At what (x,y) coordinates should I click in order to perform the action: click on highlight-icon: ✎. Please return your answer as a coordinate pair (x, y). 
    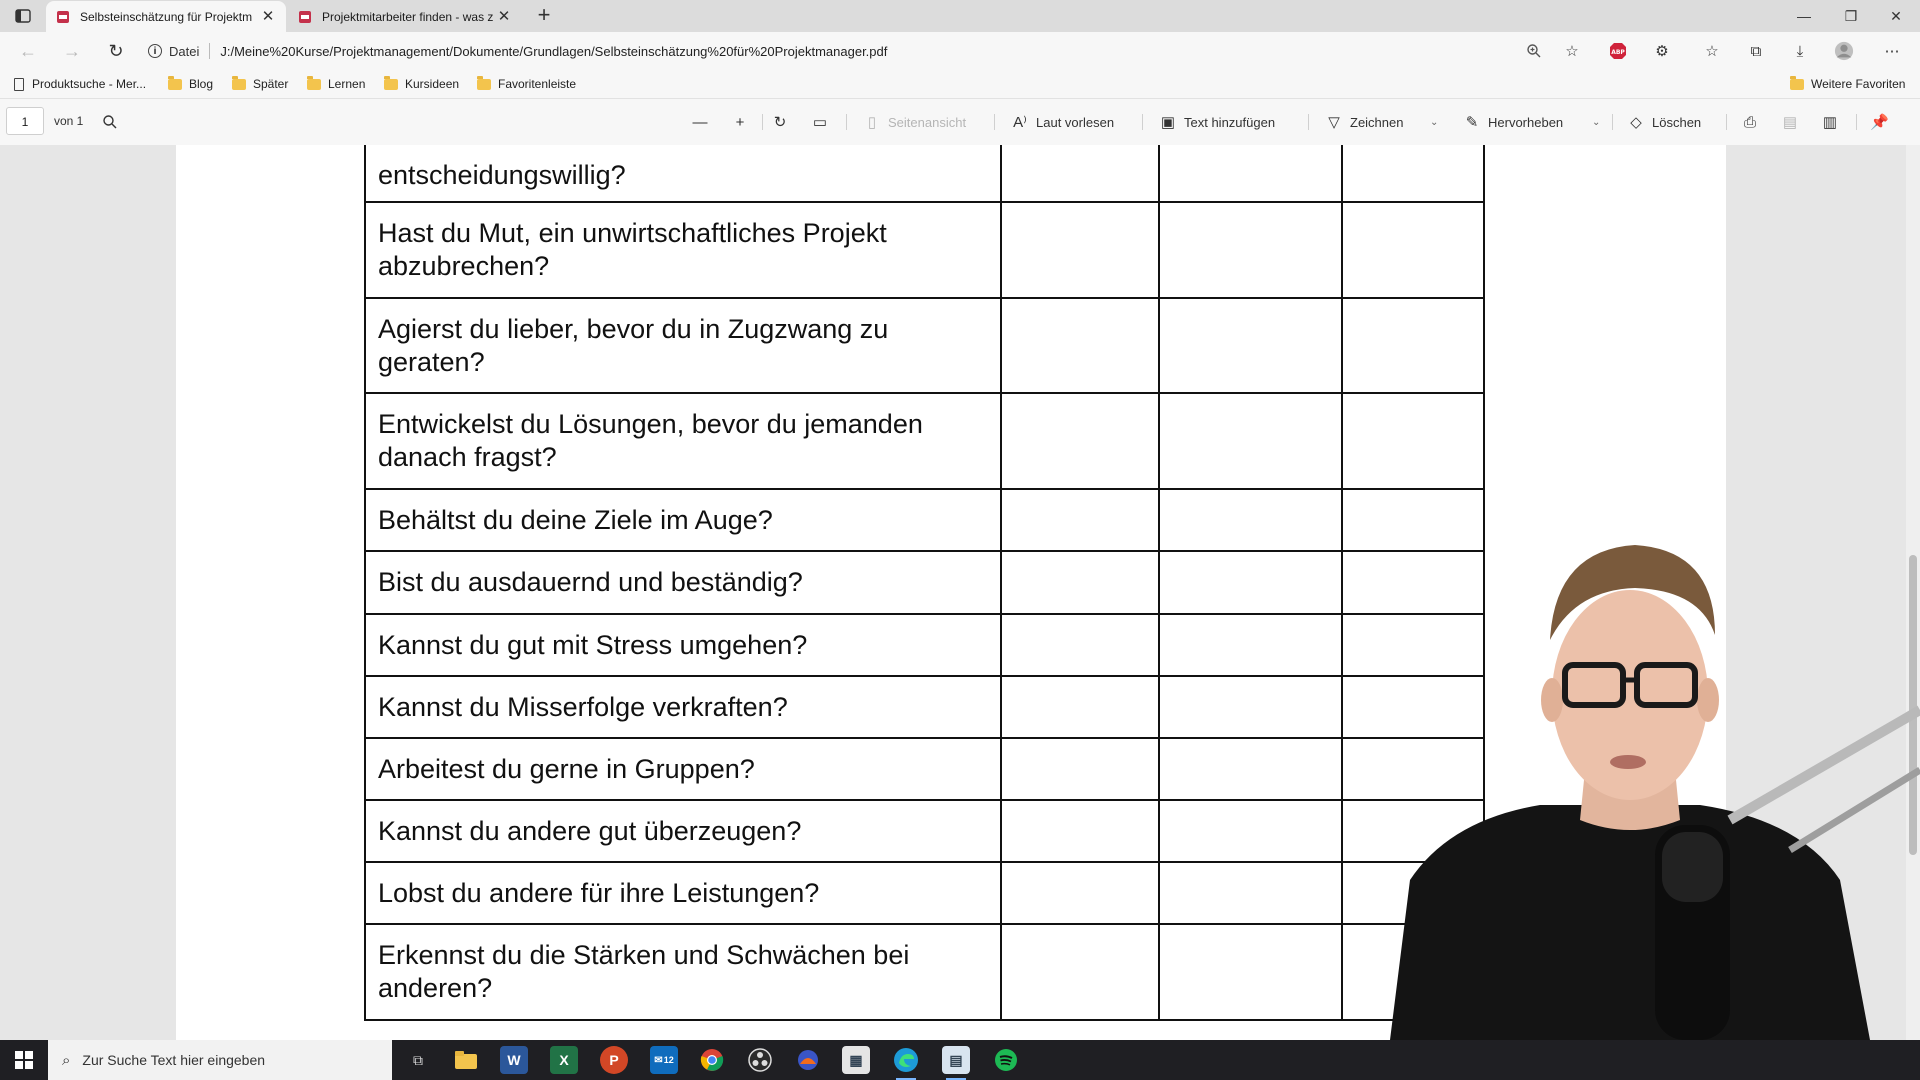
    Looking at the image, I should click on (1472, 122).